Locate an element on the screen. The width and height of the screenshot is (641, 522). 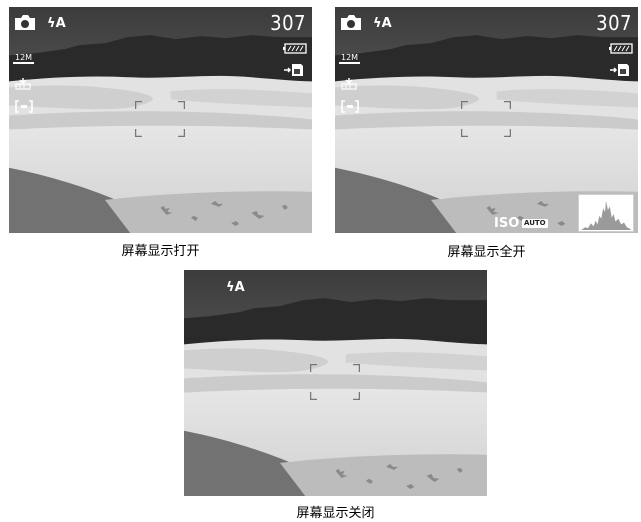
histogram-icon is located at coordinates (606, 213).